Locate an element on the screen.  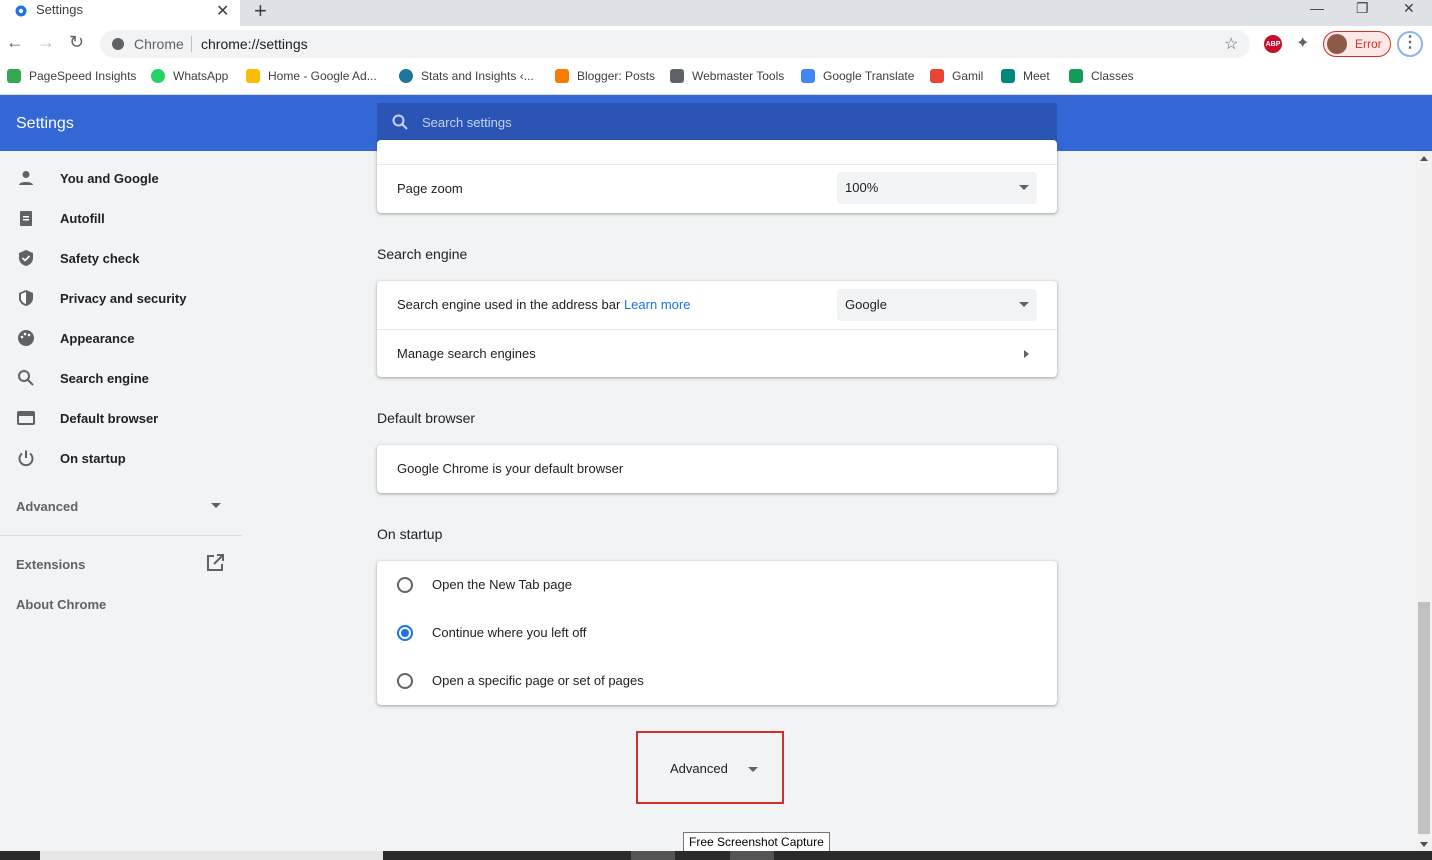
page-title: Settings is located at coordinates (45, 123).